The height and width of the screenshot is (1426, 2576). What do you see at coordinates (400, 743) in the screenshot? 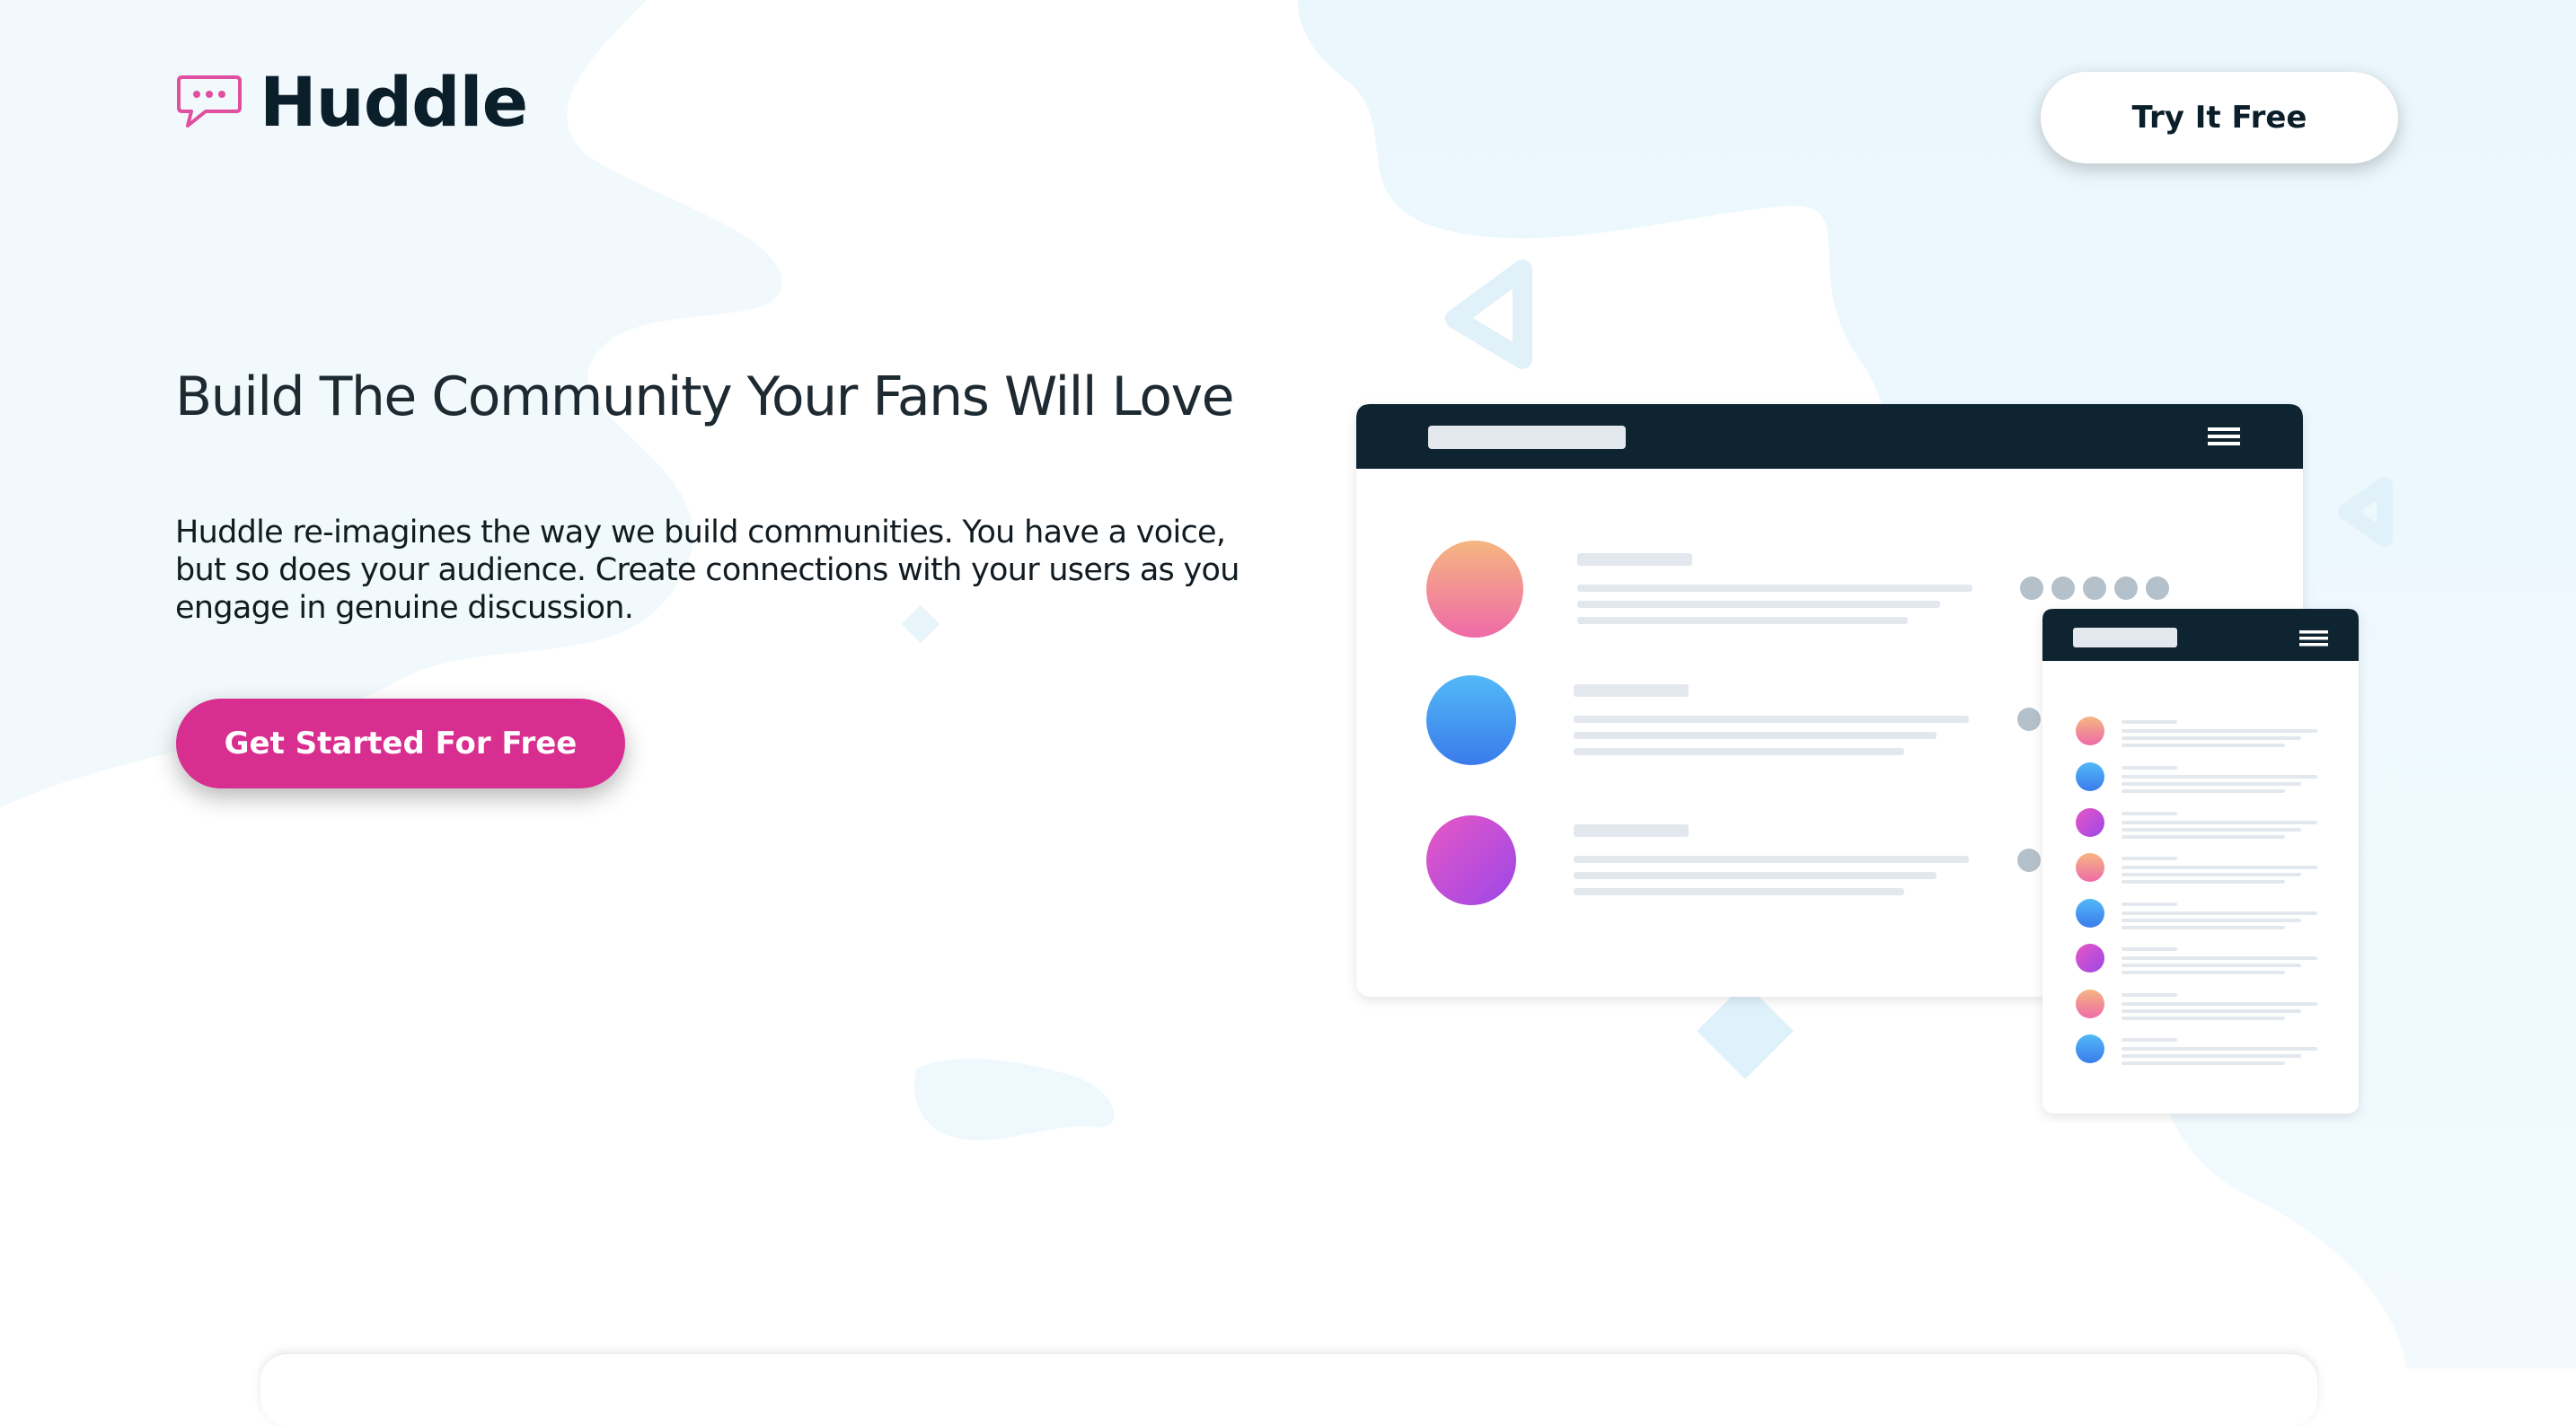
I see `get-started-button: Get Started For Free` at bounding box center [400, 743].